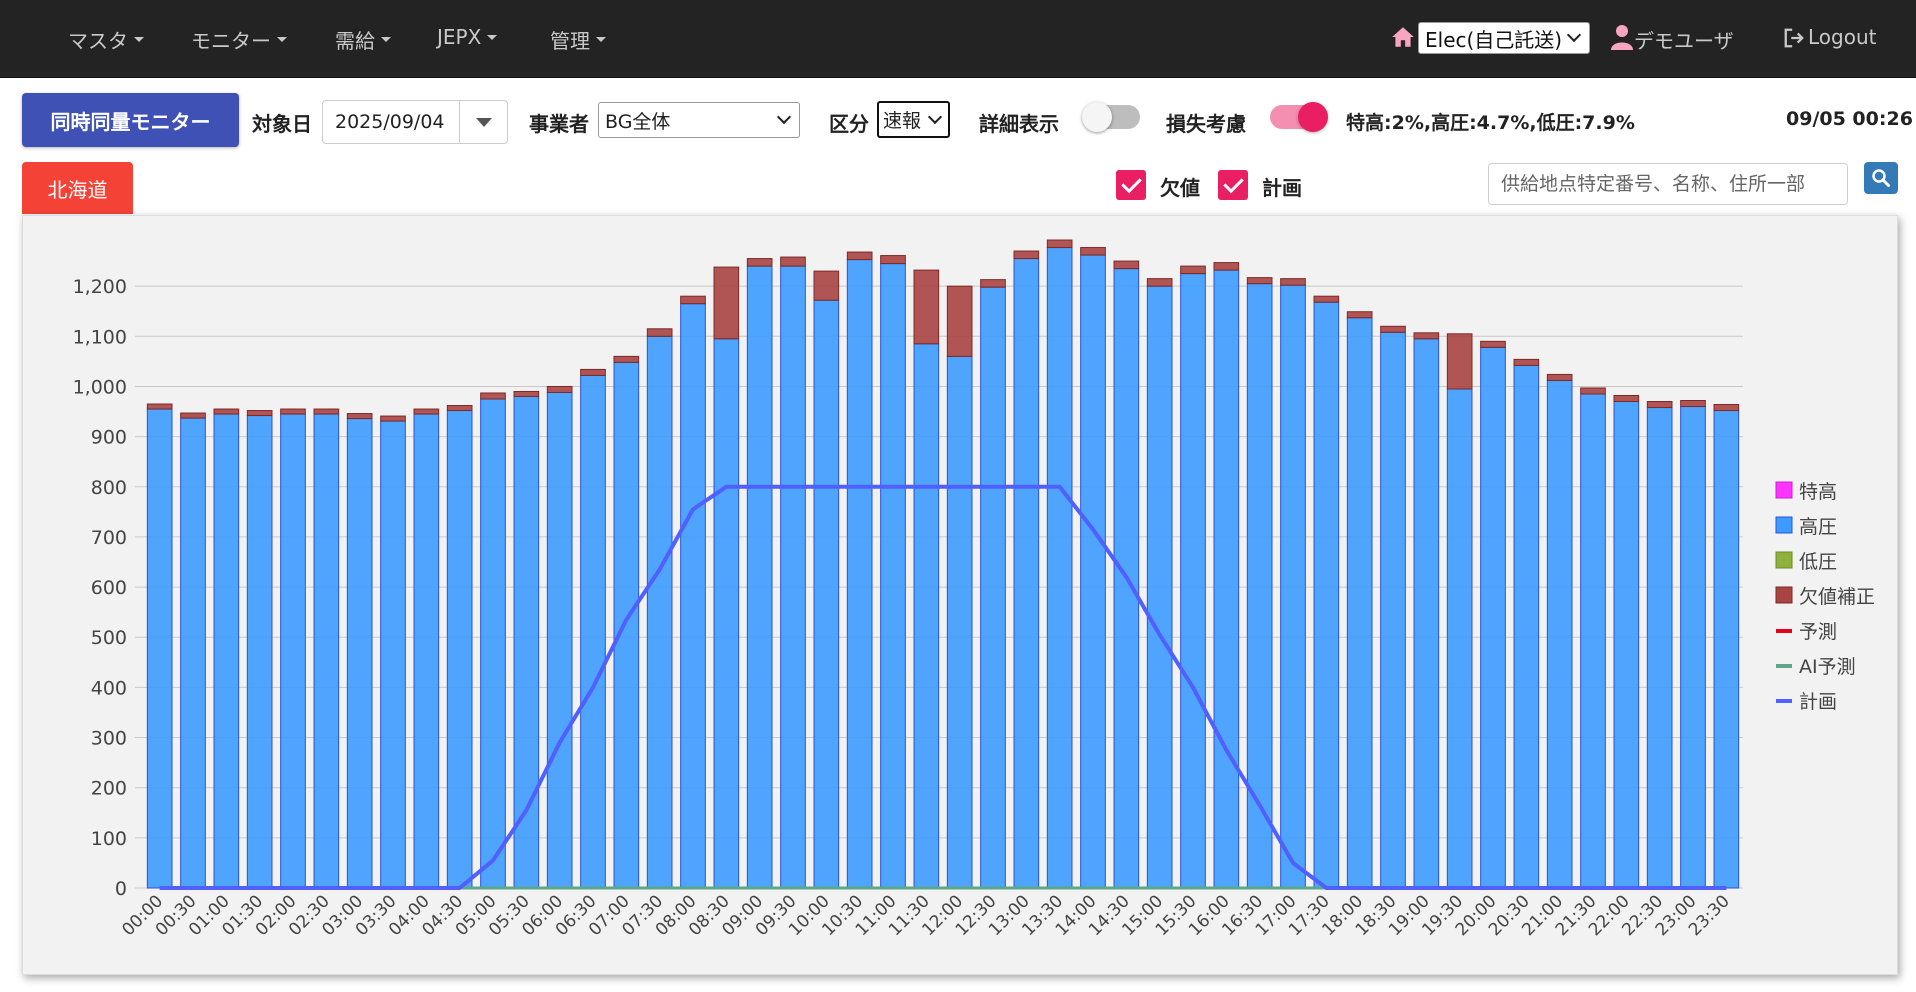 Image resolution: width=1916 pixels, height=992 pixels. Describe the element at coordinates (1842, 37) in the screenshot. I see `logout-link: Logout` at that location.